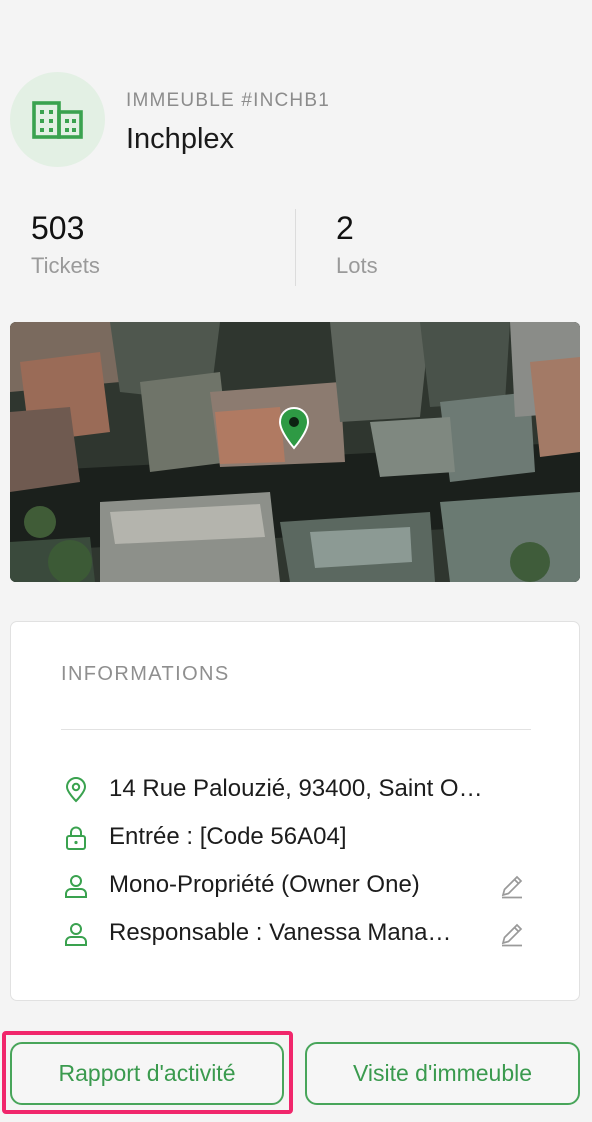  I want to click on building-stats: 503 Tickets 2 Lots, so click(296, 245).